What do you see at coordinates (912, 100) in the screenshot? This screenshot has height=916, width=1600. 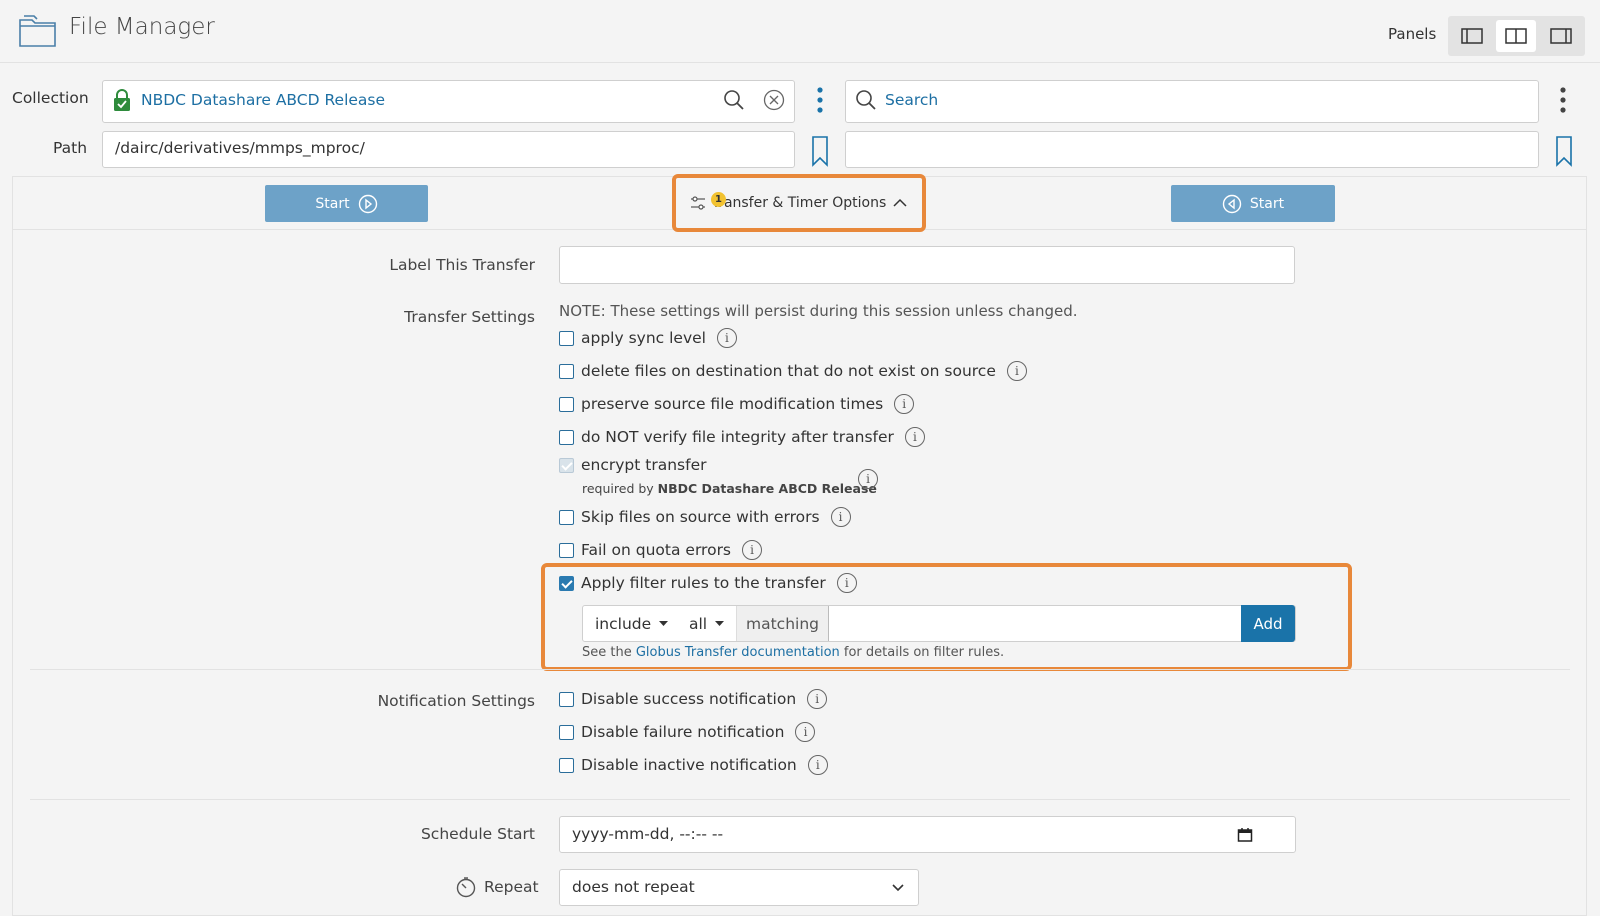 I see `right-search-placeholder: Search` at bounding box center [912, 100].